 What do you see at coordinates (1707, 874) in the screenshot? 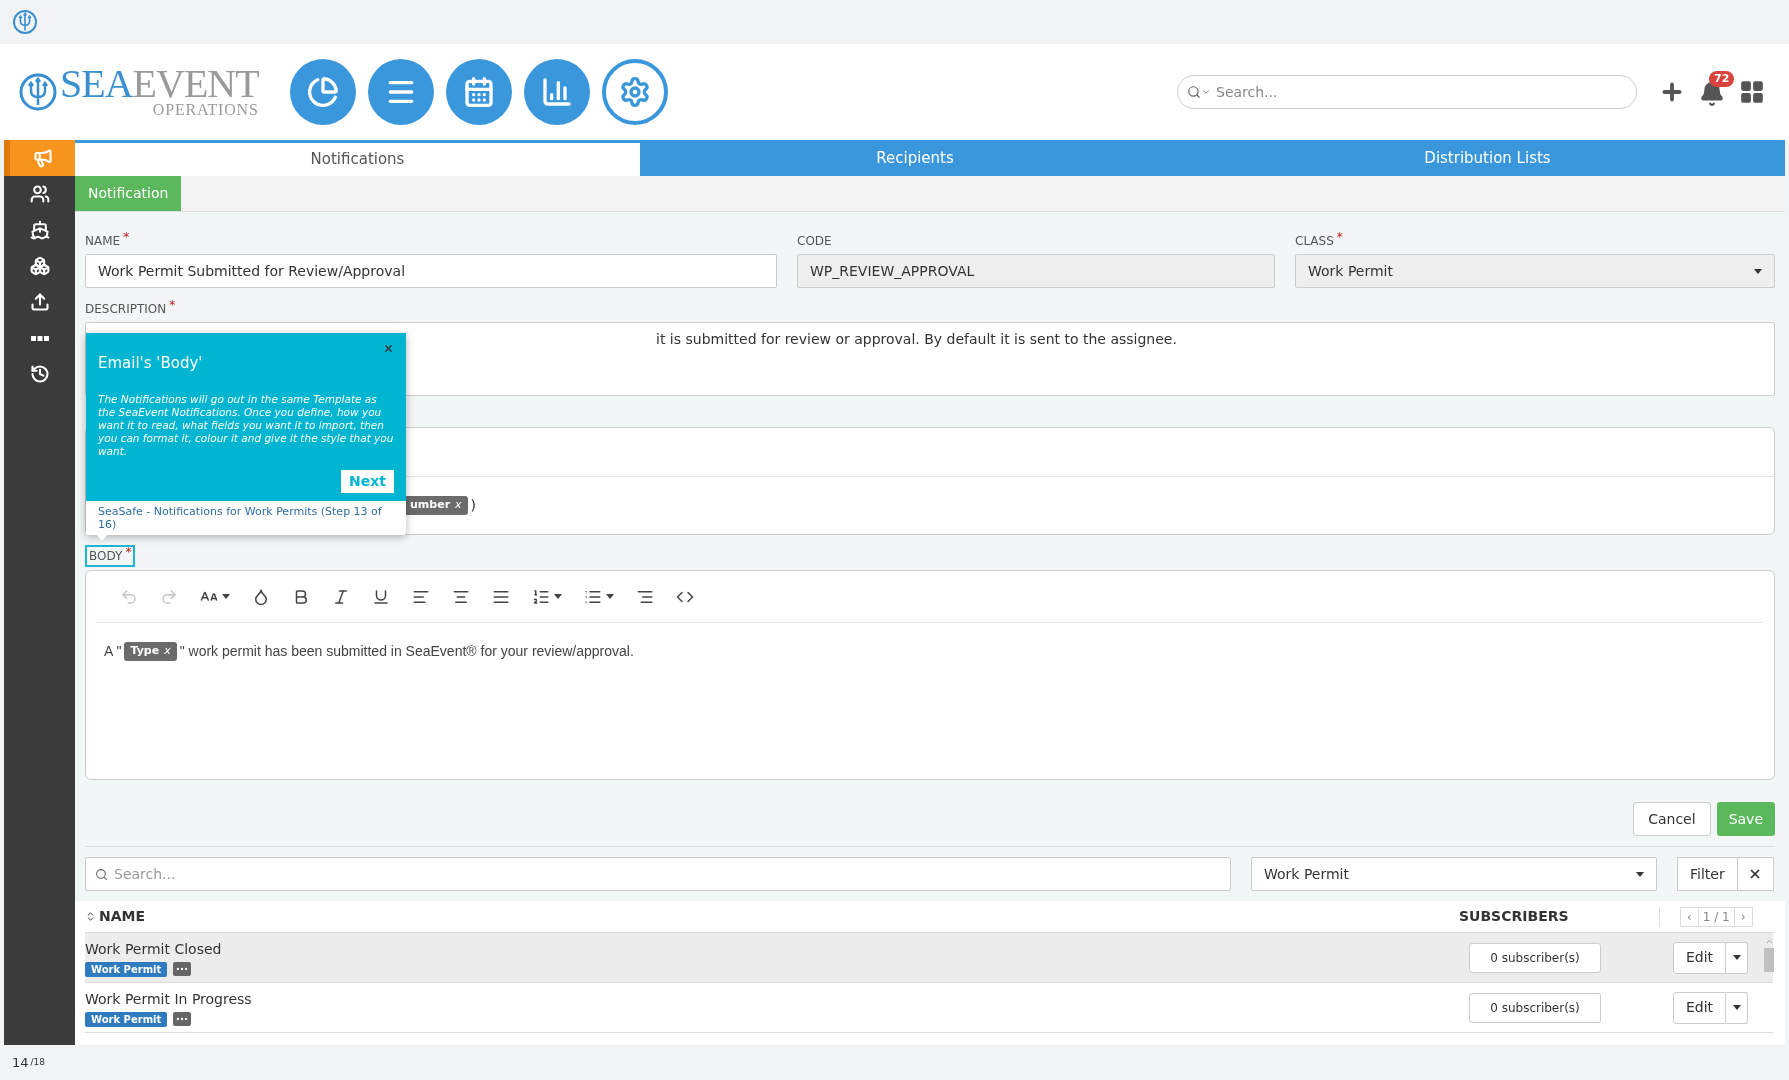
I see `filter-button: Filter` at bounding box center [1707, 874].